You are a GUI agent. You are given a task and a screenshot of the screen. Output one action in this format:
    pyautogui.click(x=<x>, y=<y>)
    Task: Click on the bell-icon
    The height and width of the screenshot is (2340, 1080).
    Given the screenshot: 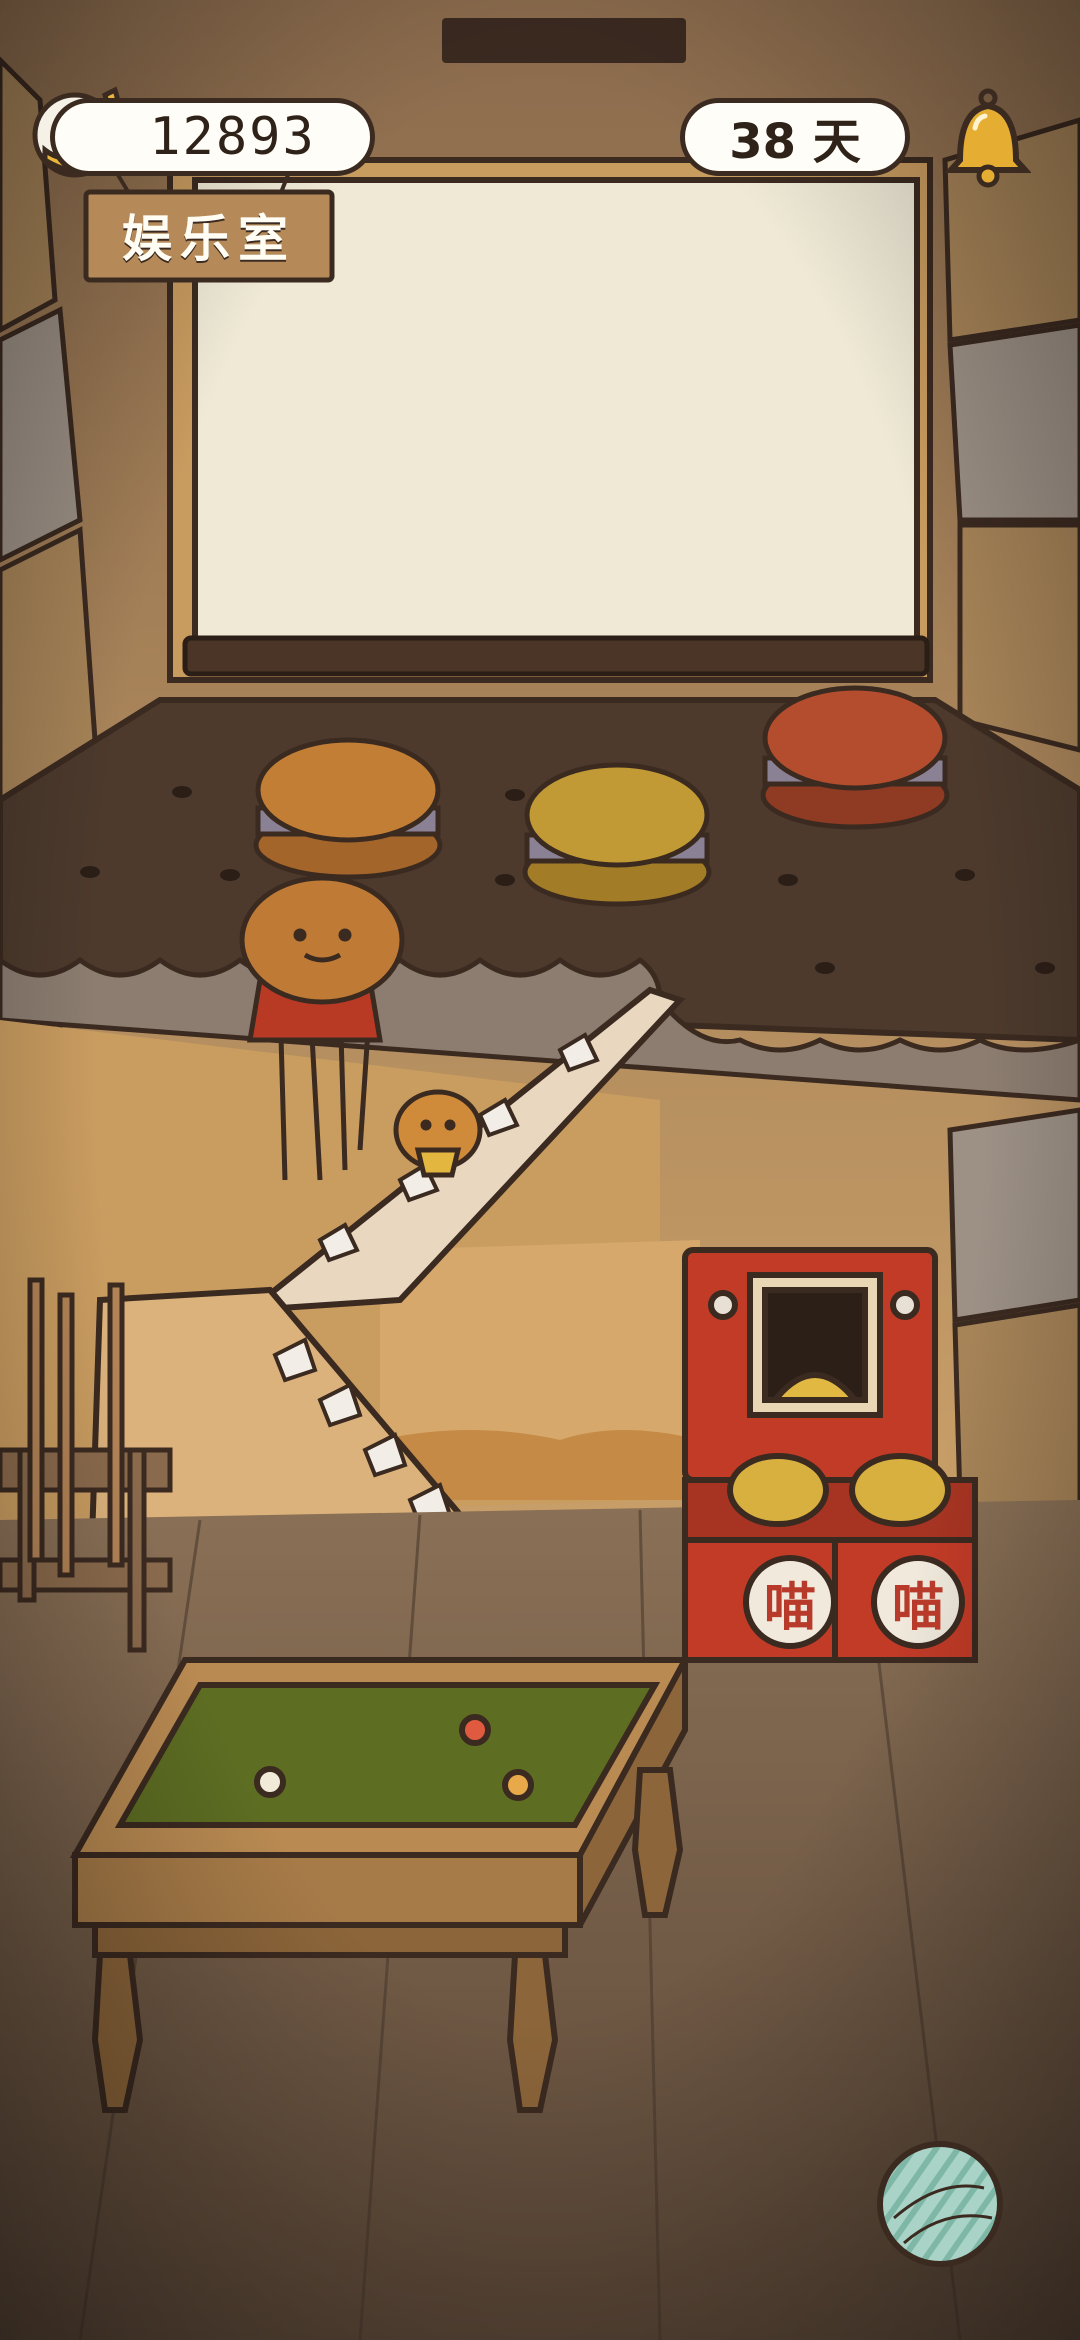 What is the action you would take?
    pyautogui.click(x=988, y=139)
    